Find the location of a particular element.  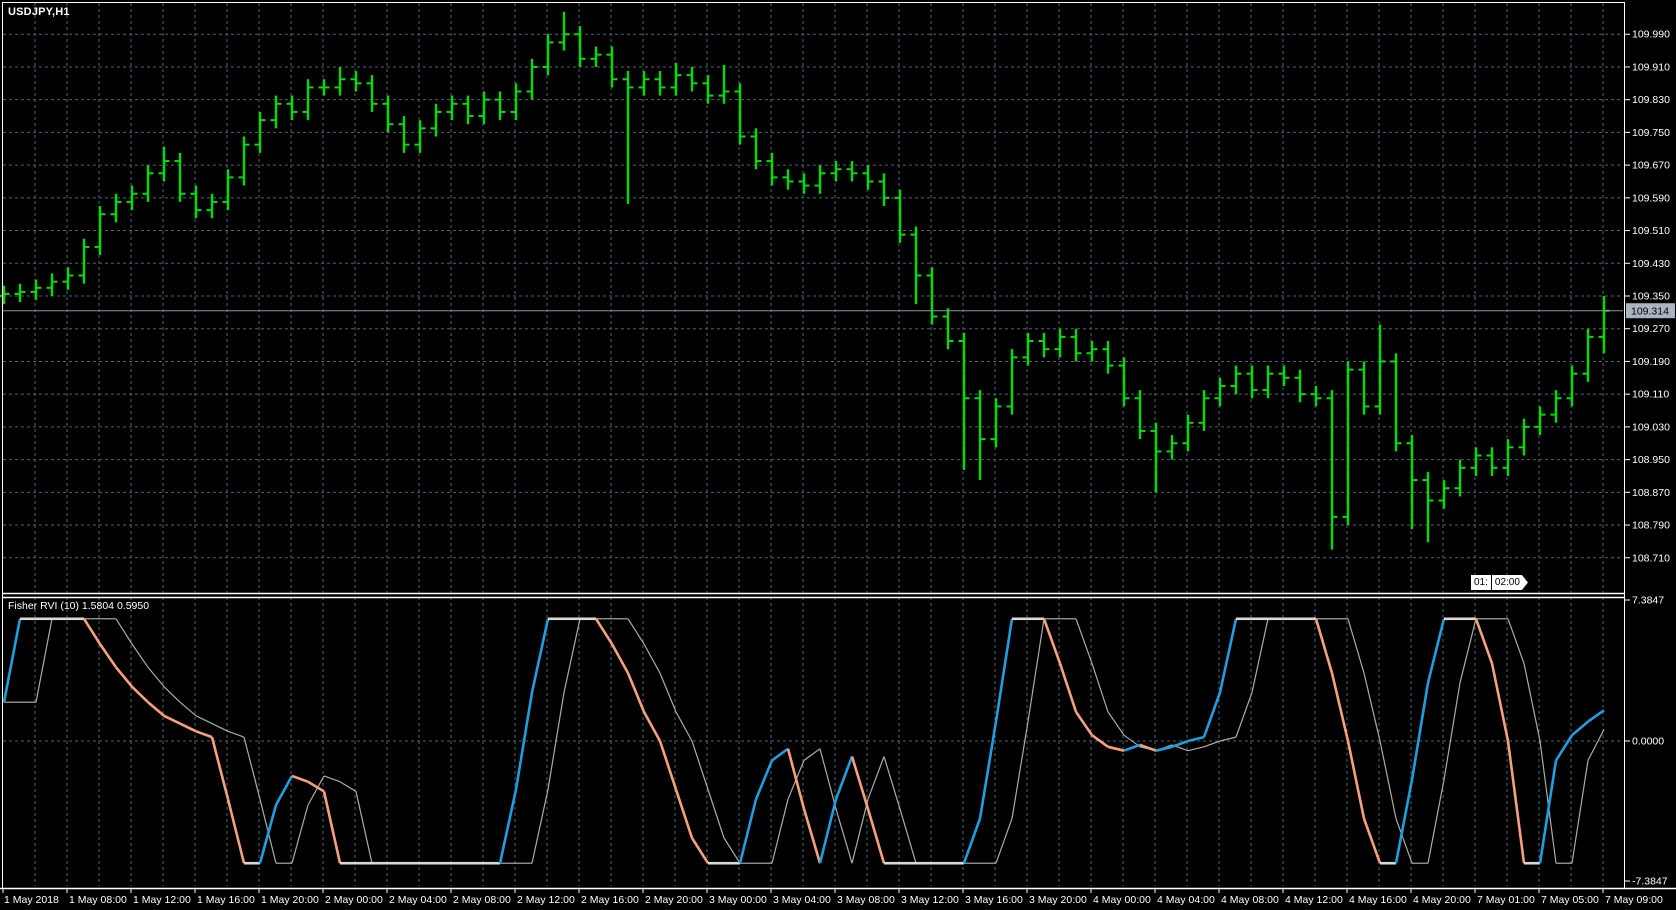

svg-text: 108.870 is located at coordinates (1651, 493).